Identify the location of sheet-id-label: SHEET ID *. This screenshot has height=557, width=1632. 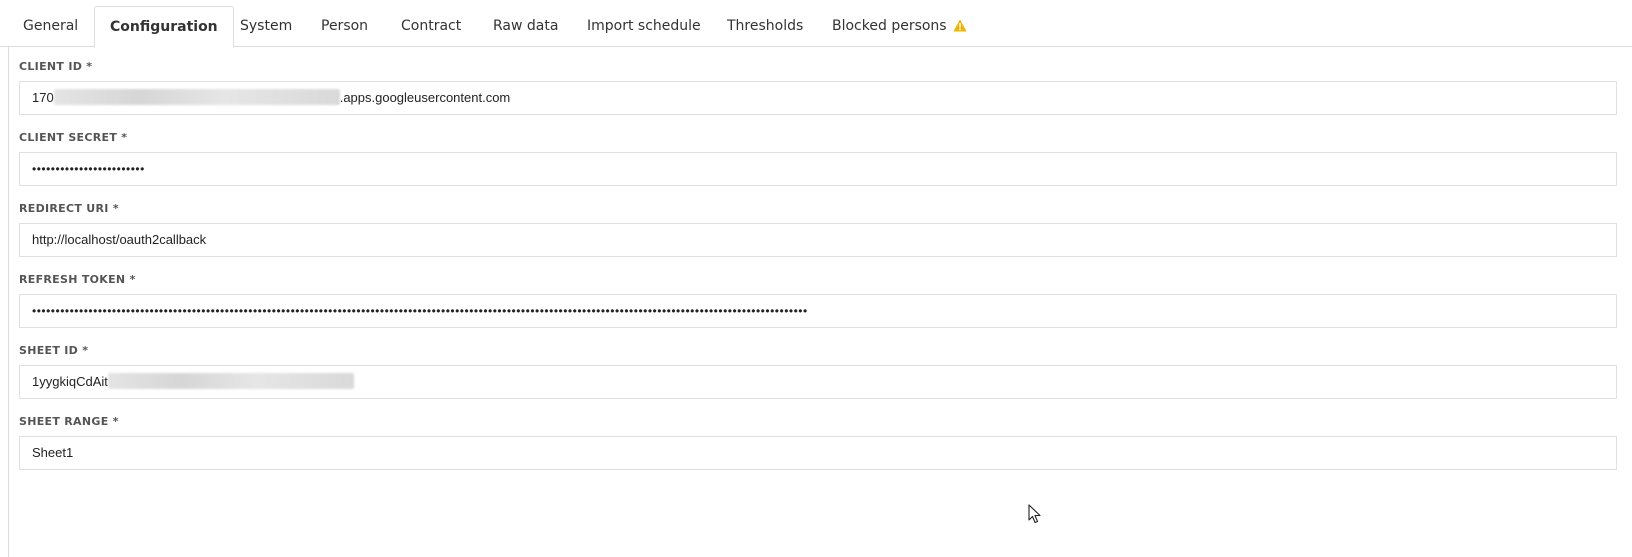
(54, 350).